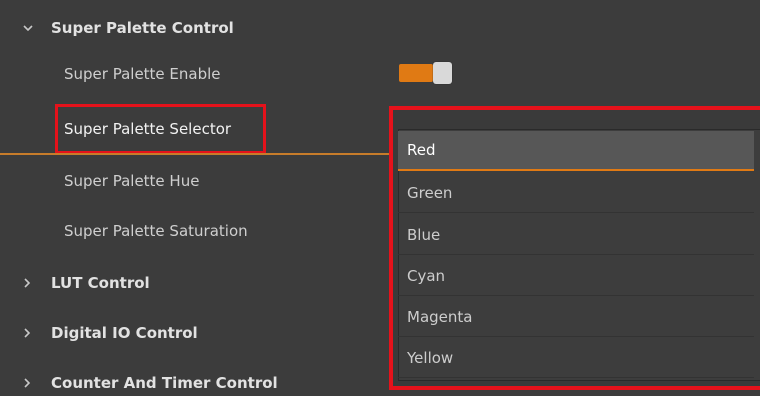 The height and width of the screenshot is (404, 760). I want to click on dropdown-option-cyan: Cyan, so click(576, 276).